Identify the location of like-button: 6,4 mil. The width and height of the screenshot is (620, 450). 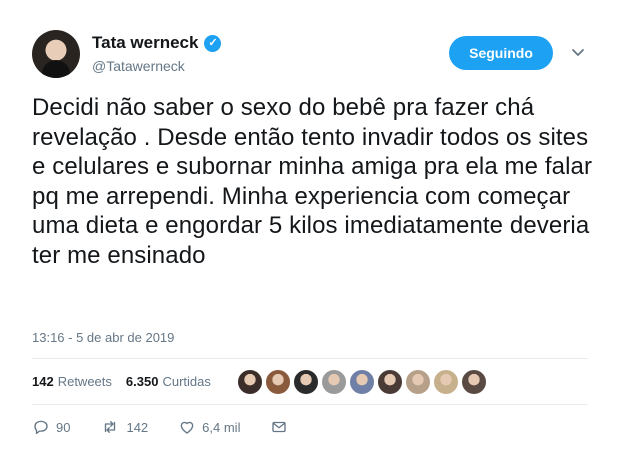
(209, 427).